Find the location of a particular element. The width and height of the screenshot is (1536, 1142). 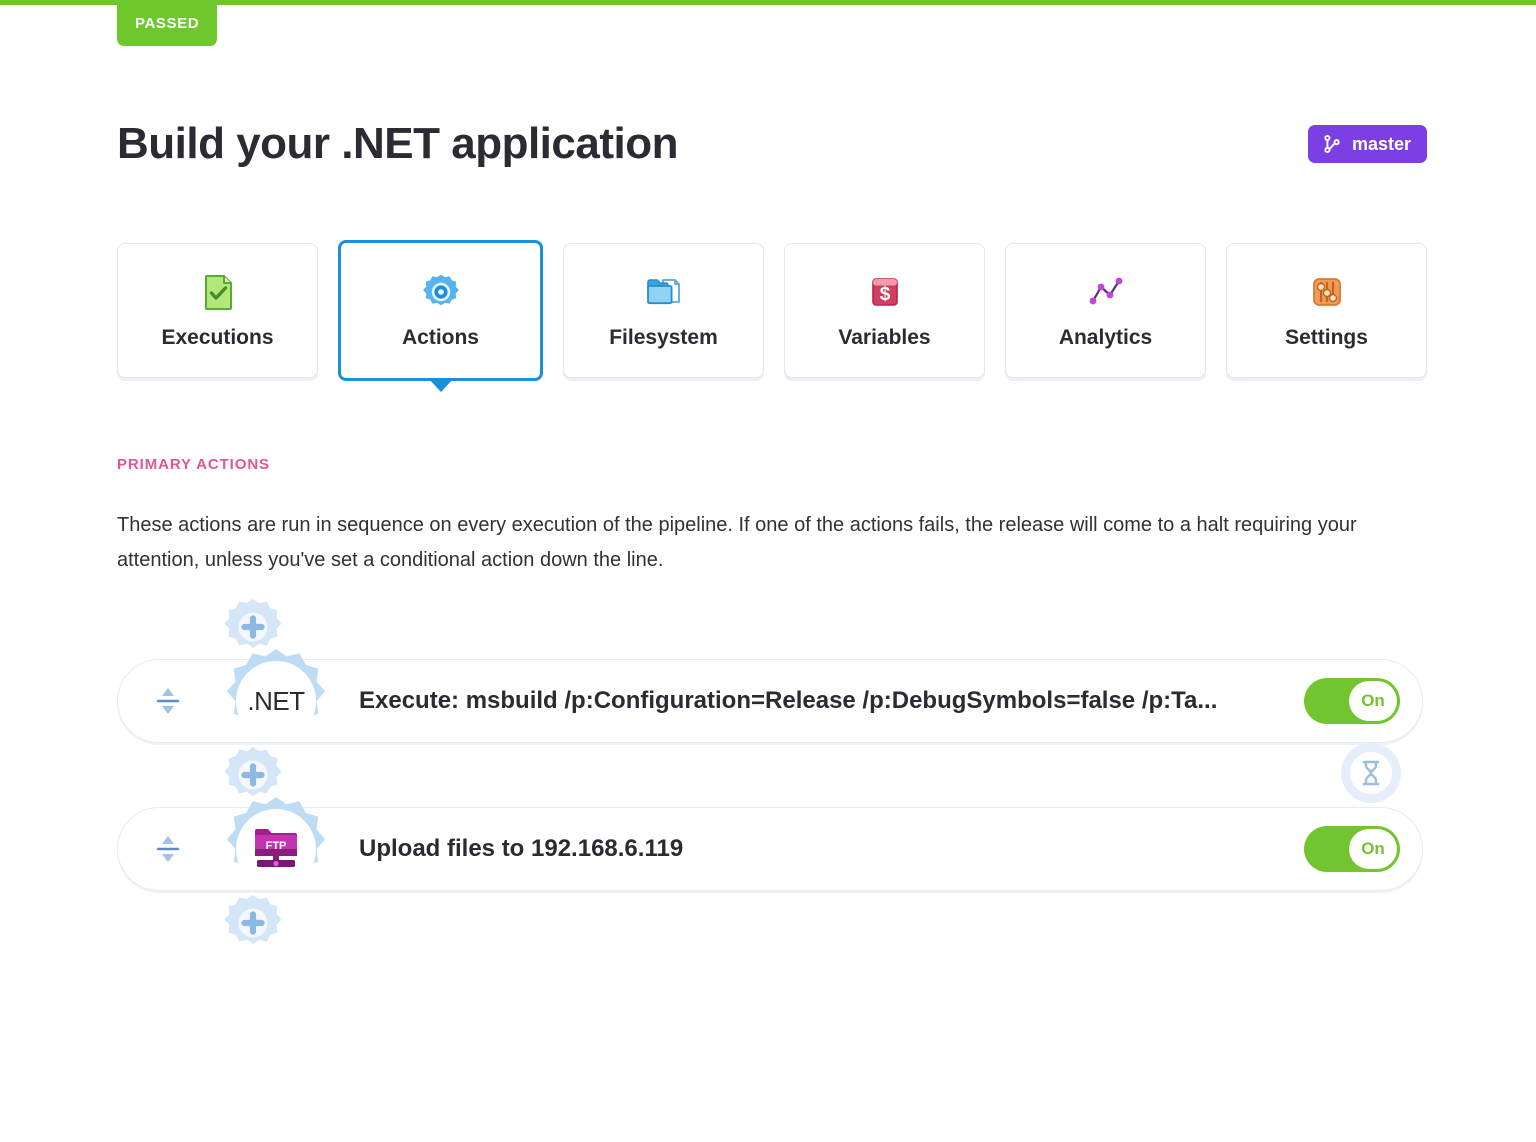

action-icon-dotnet: .NET is located at coordinates (276, 701).